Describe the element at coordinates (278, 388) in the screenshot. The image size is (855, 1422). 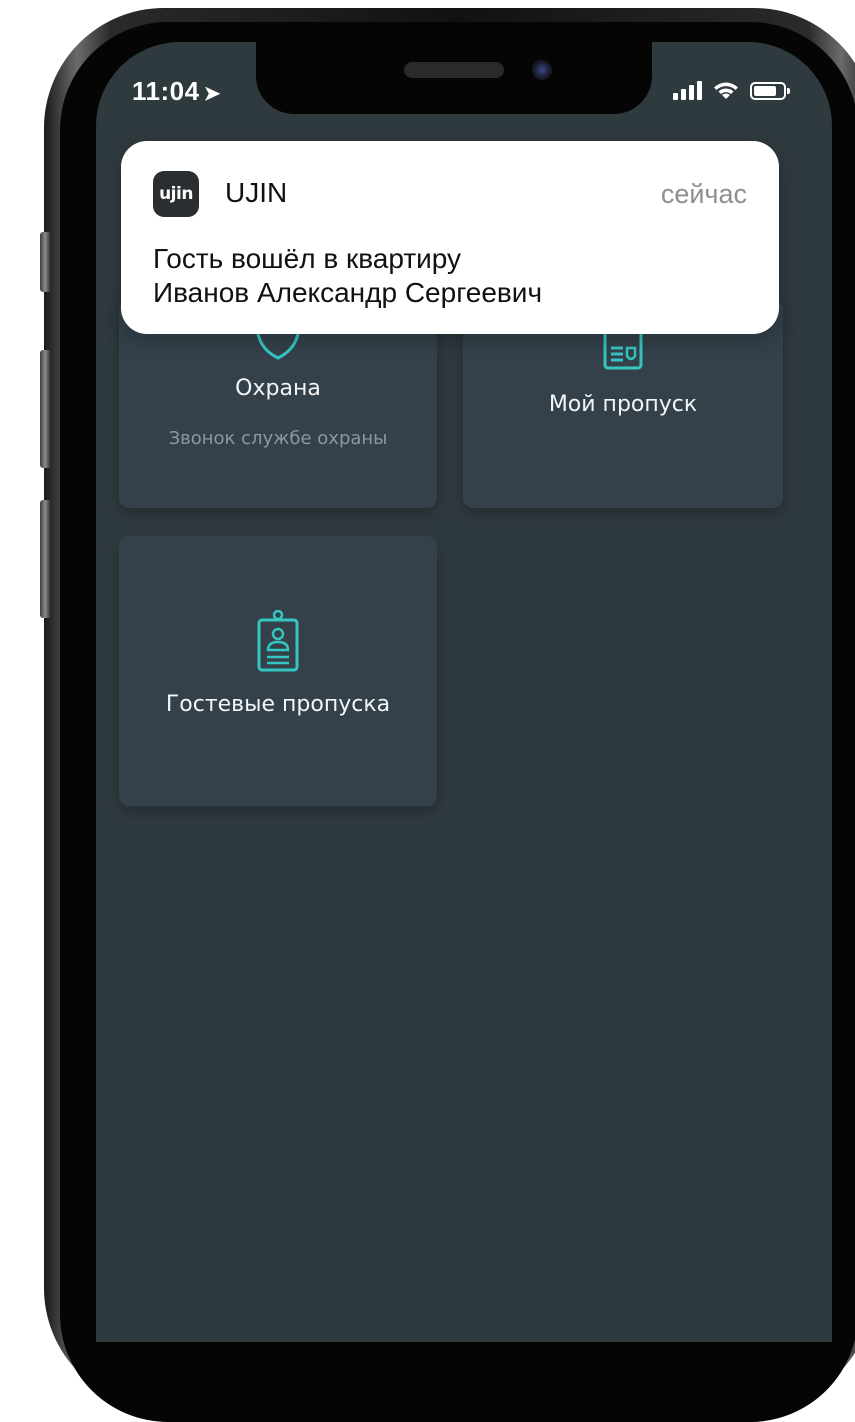
I see `tile-security-title: Охрана` at that location.